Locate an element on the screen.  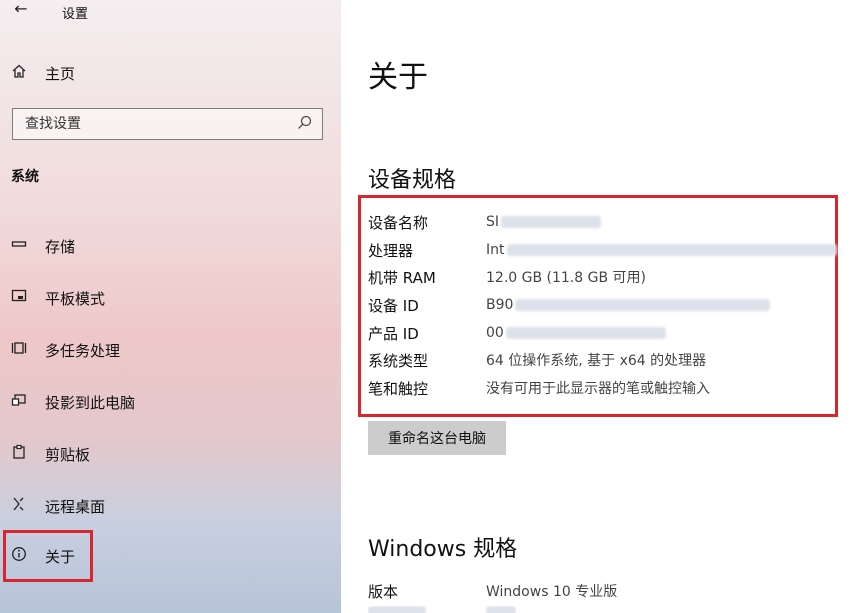
spec-label: 机带 RAM is located at coordinates (402, 277).